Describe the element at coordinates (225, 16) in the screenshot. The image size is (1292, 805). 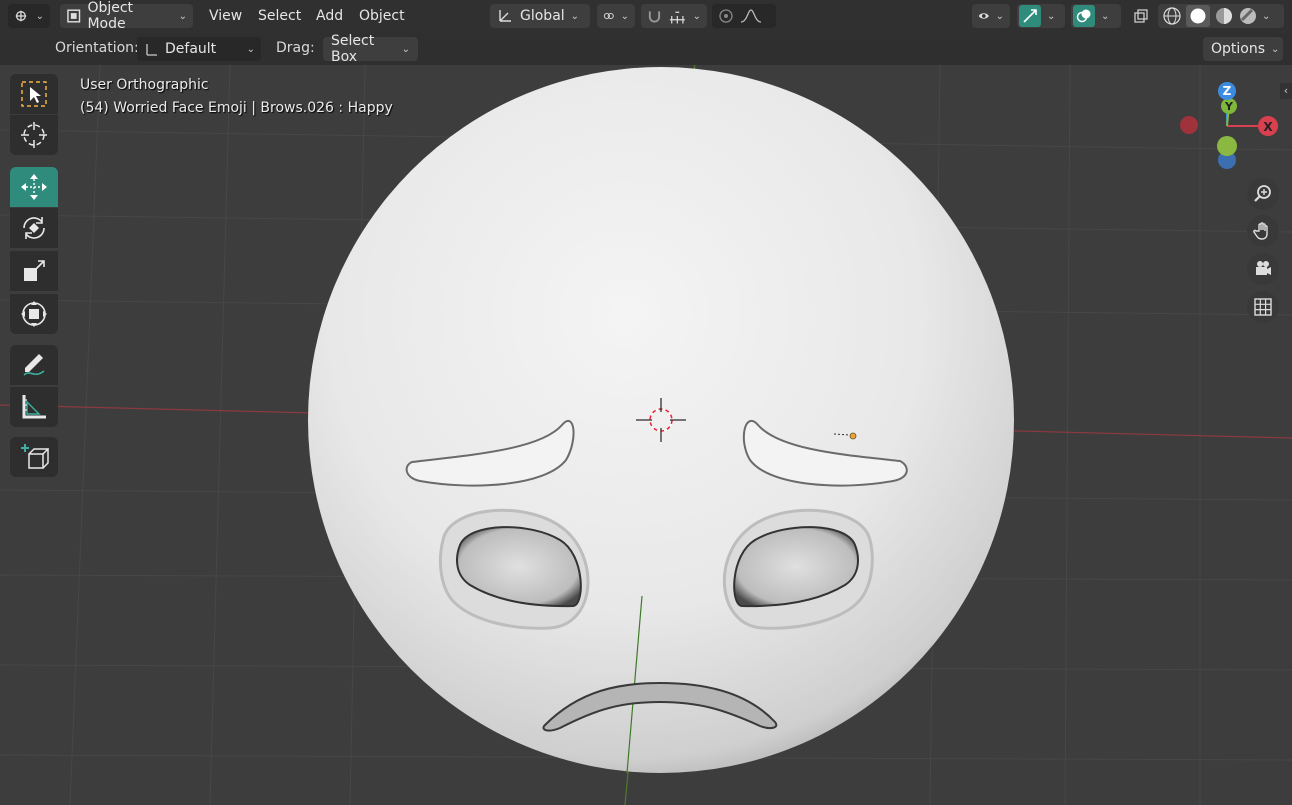
I see `menu-view: View` at that location.